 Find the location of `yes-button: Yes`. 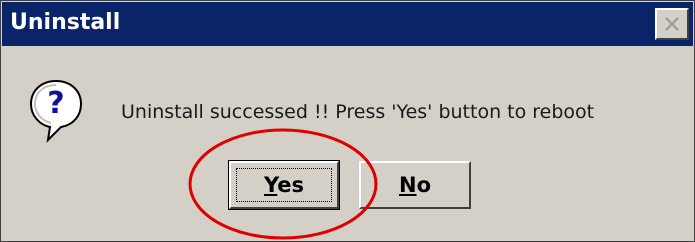

yes-button: Yes is located at coordinates (284, 185).